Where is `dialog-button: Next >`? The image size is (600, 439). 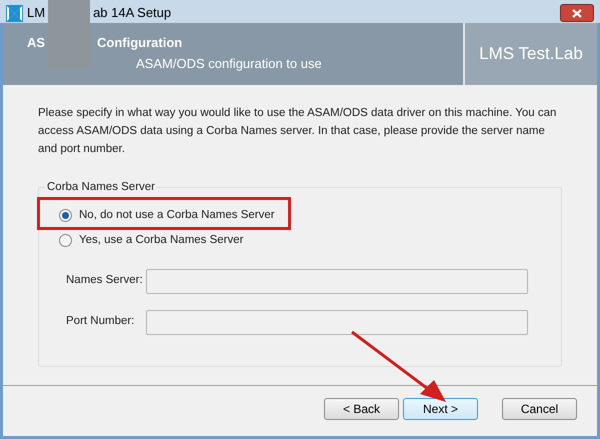
dialog-button: Next > is located at coordinates (440, 409).